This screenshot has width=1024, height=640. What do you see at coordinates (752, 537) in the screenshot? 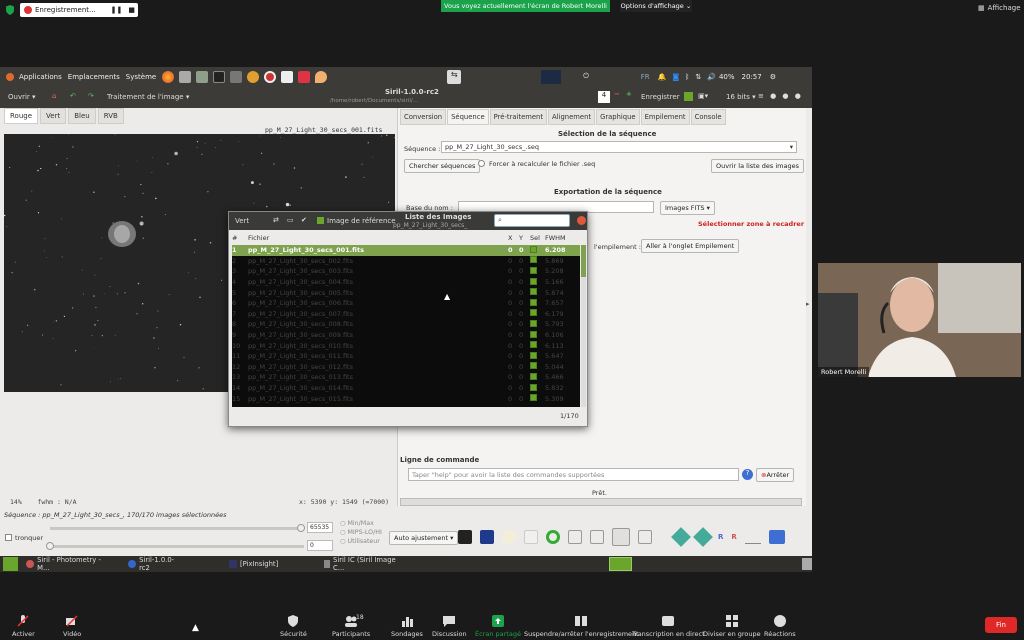
I see `histogram-icon` at bounding box center [752, 537].